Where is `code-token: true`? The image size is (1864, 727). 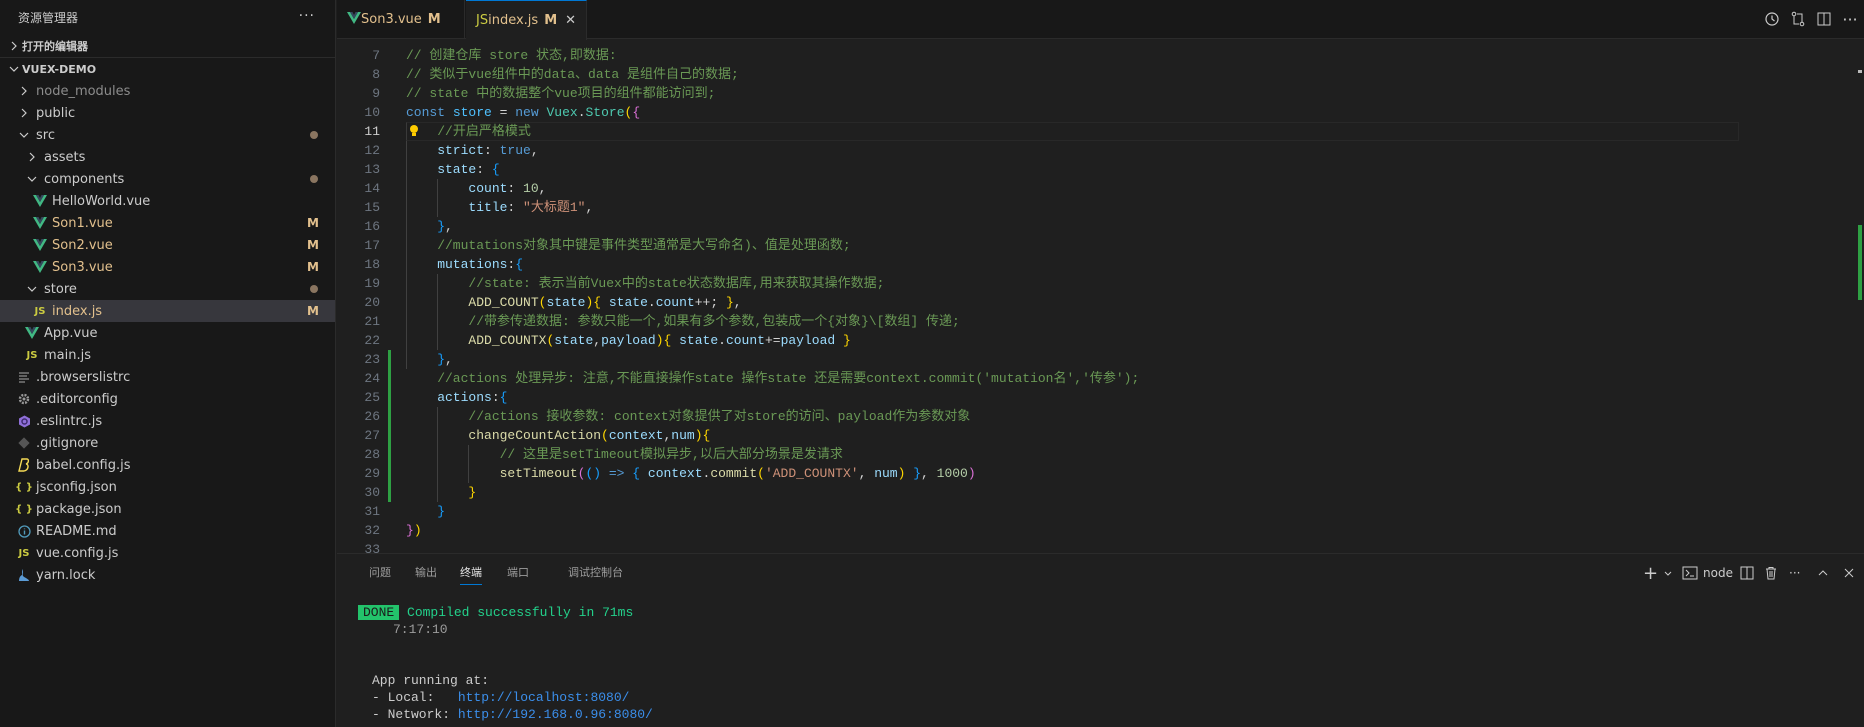 code-token: true is located at coordinates (515, 150).